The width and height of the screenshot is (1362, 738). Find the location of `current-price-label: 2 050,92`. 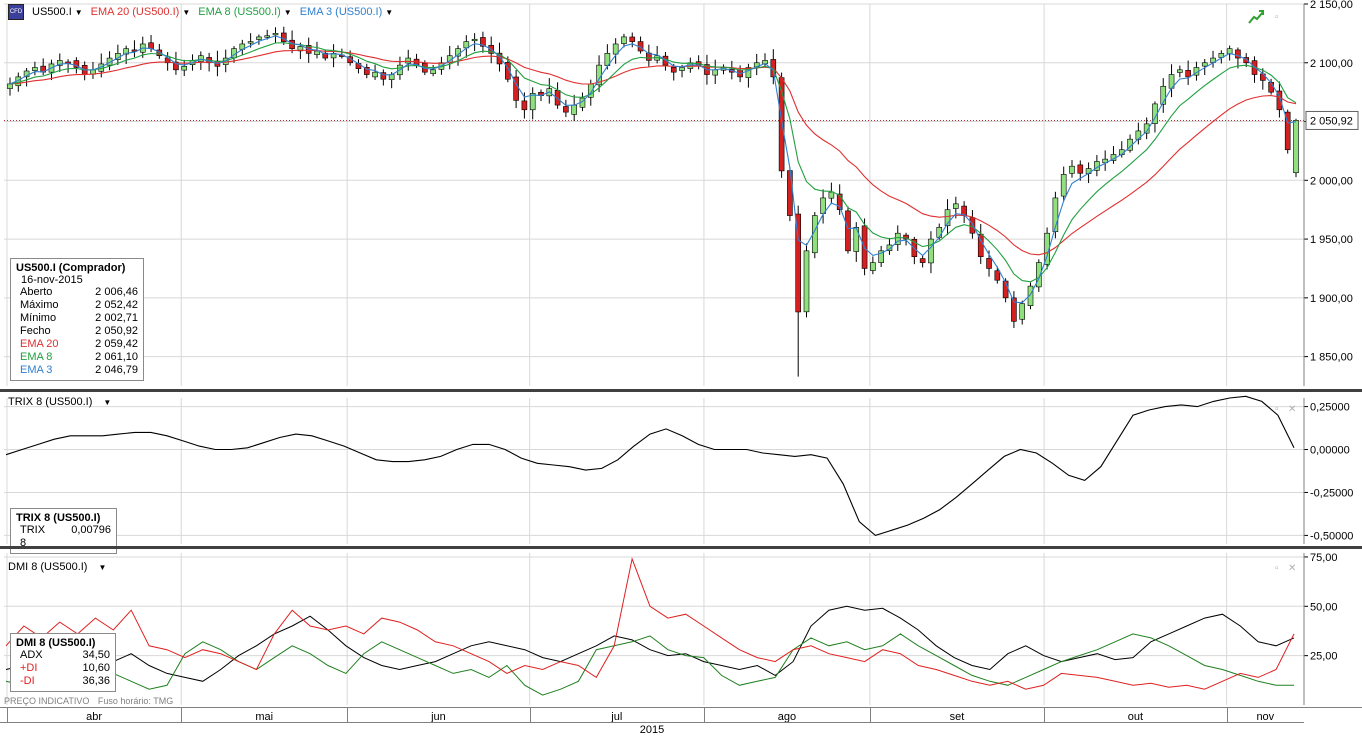

current-price-label: 2 050,92 is located at coordinates (1331, 121).